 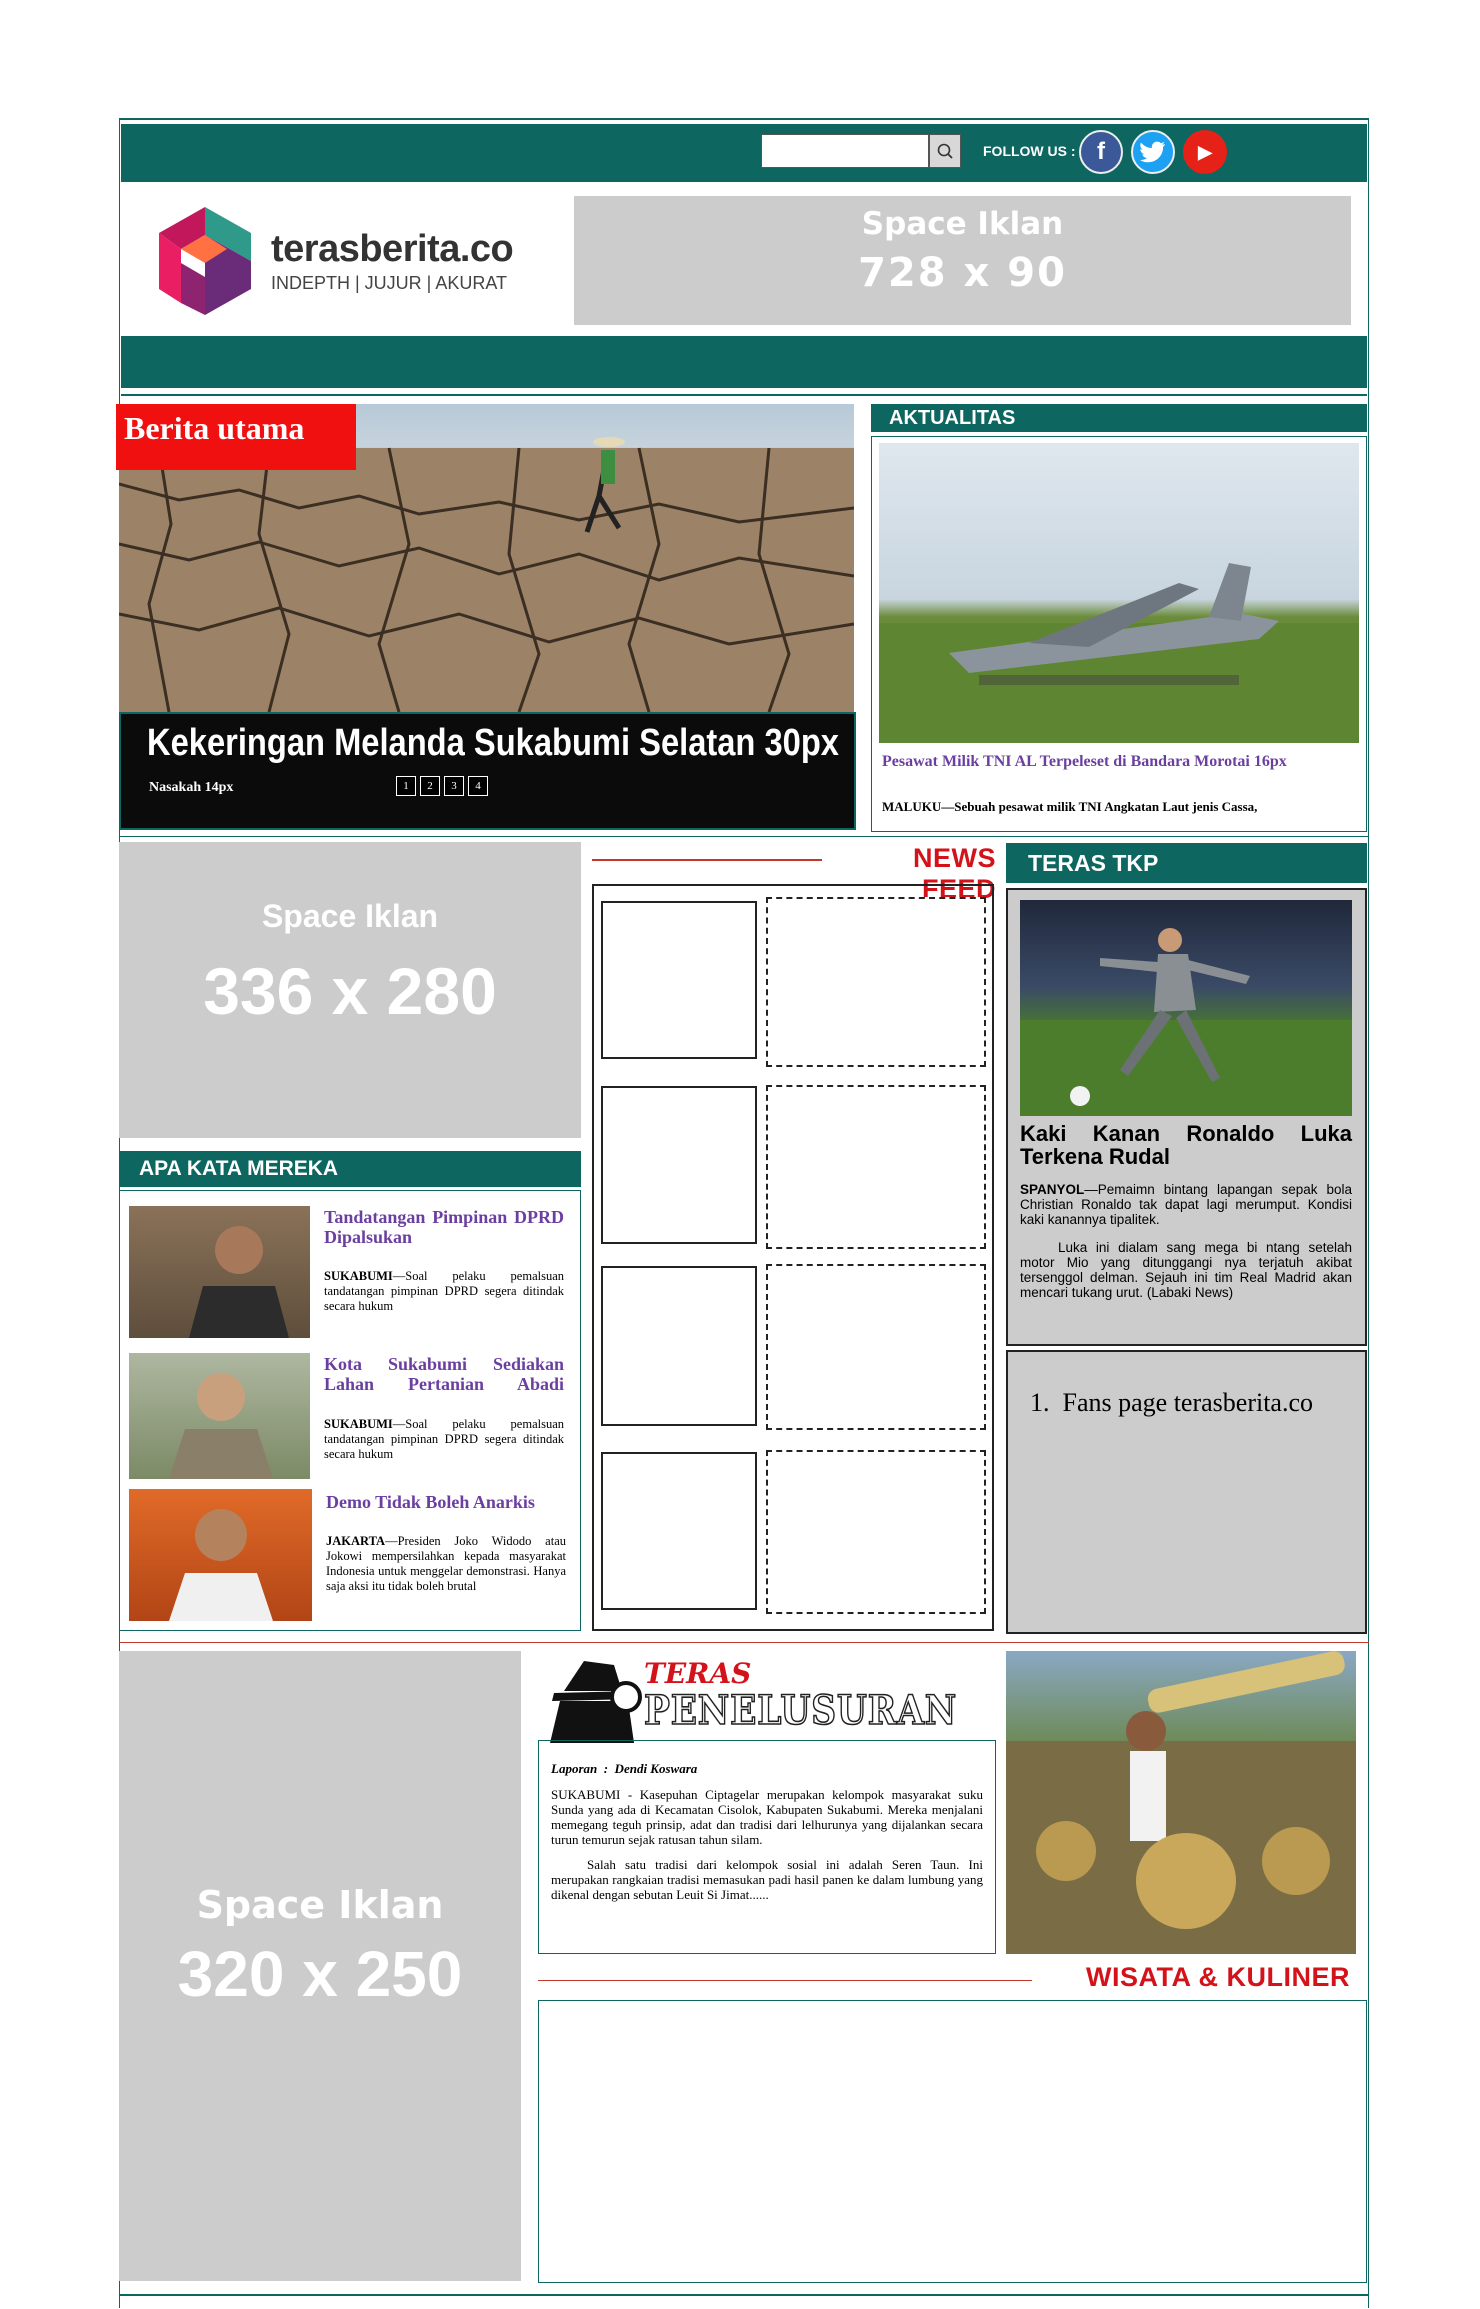 What do you see at coordinates (239, 1282) in the screenshot?
I see `person-1-icon` at bounding box center [239, 1282].